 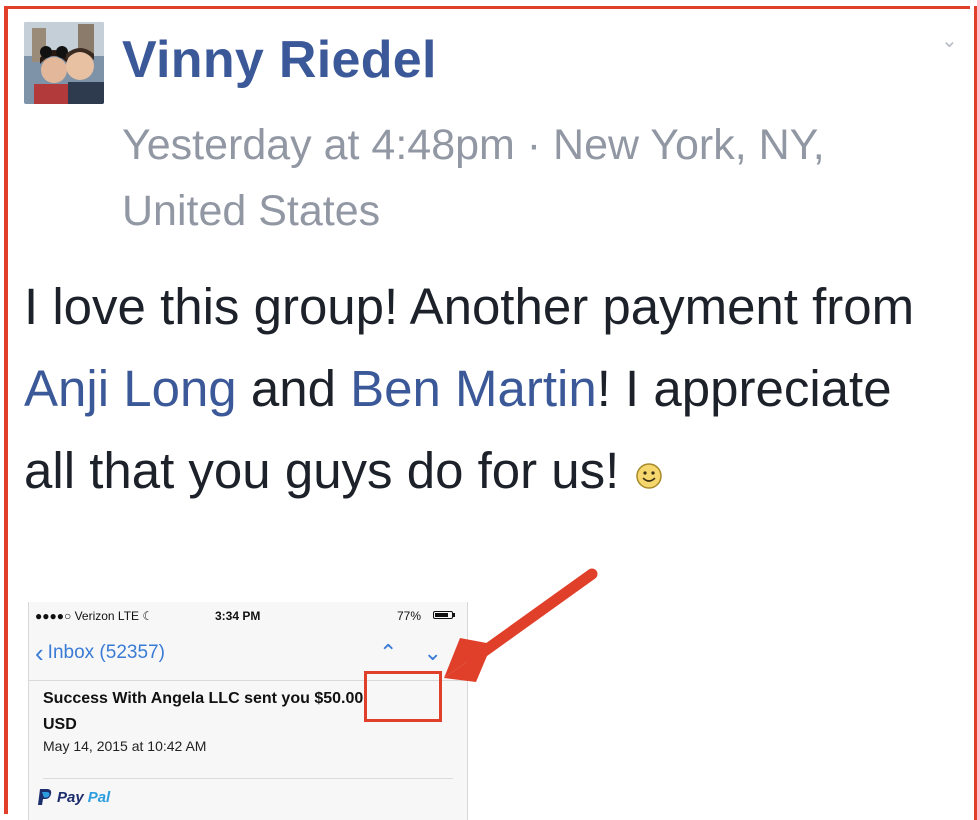 What do you see at coordinates (238, 616) in the screenshot?
I see `status-time: 3:34 PM` at bounding box center [238, 616].